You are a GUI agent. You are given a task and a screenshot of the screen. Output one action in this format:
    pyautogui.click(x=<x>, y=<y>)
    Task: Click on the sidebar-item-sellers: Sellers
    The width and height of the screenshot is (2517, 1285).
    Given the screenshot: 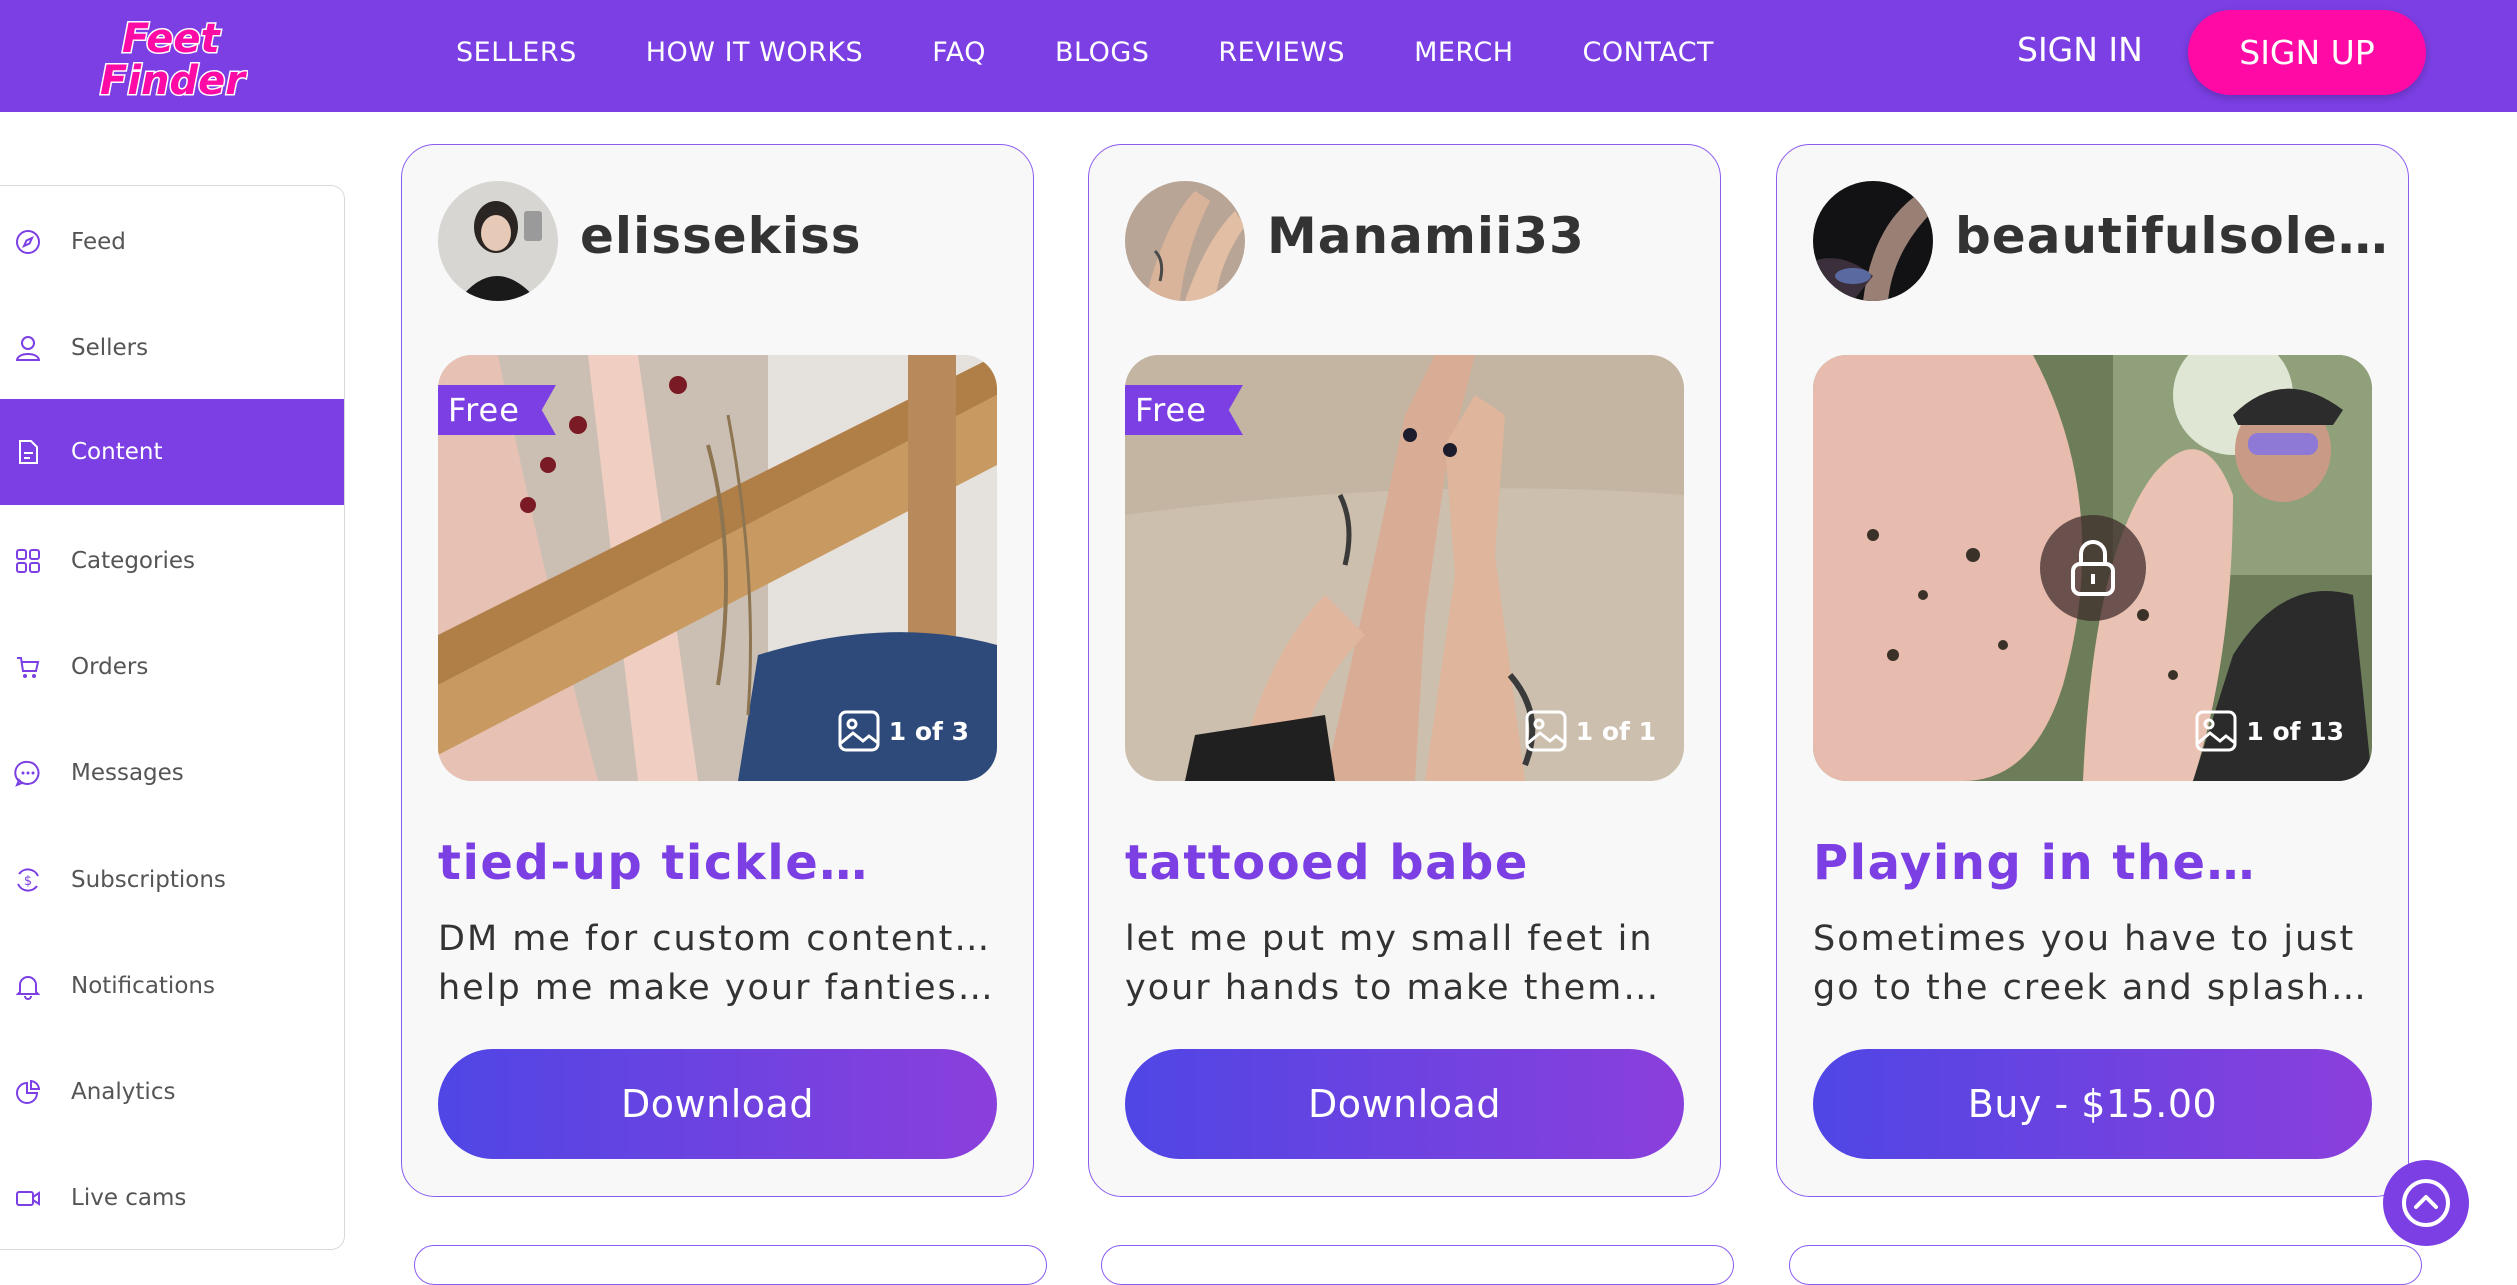 What is the action you would take?
    pyautogui.click(x=172, y=348)
    